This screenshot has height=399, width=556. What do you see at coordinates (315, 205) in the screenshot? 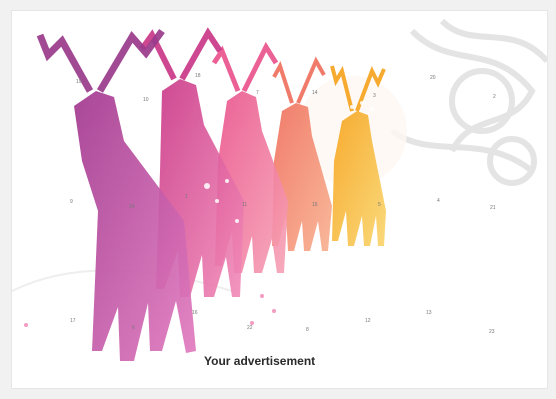
I see `door-number: 15` at bounding box center [315, 205].